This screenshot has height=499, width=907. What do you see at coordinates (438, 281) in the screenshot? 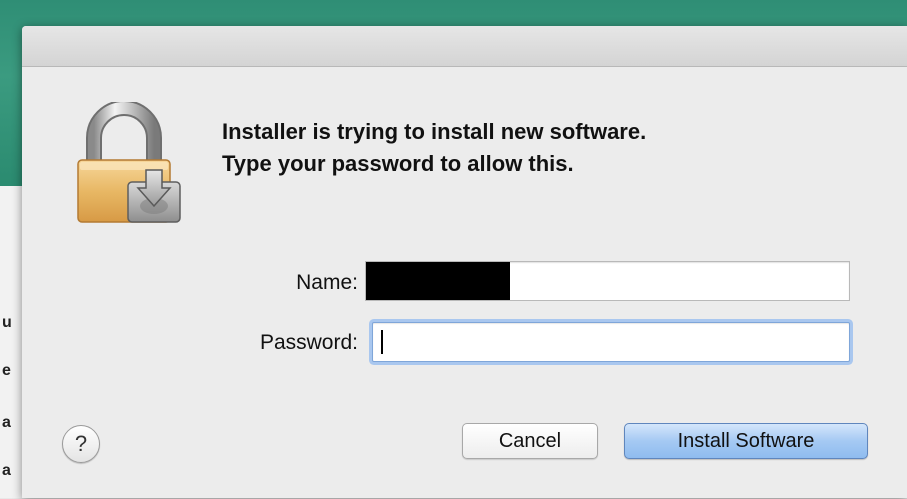
I see `name-redaction-block` at bounding box center [438, 281].